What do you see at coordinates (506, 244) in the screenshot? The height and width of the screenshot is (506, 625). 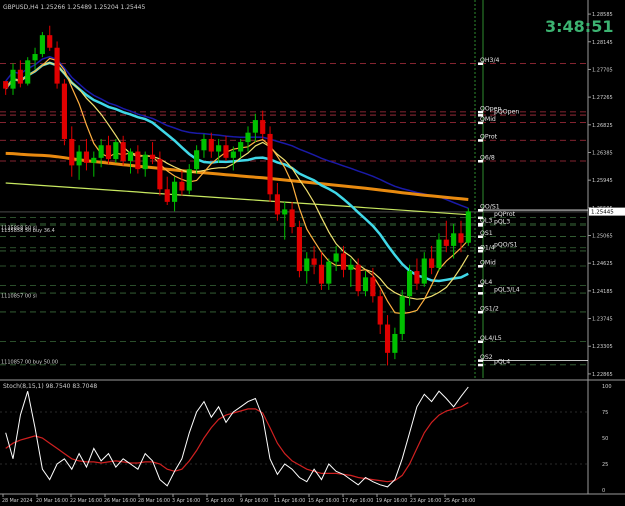 I see `level-label: pQO/S1` at bounding box center [506, 244].